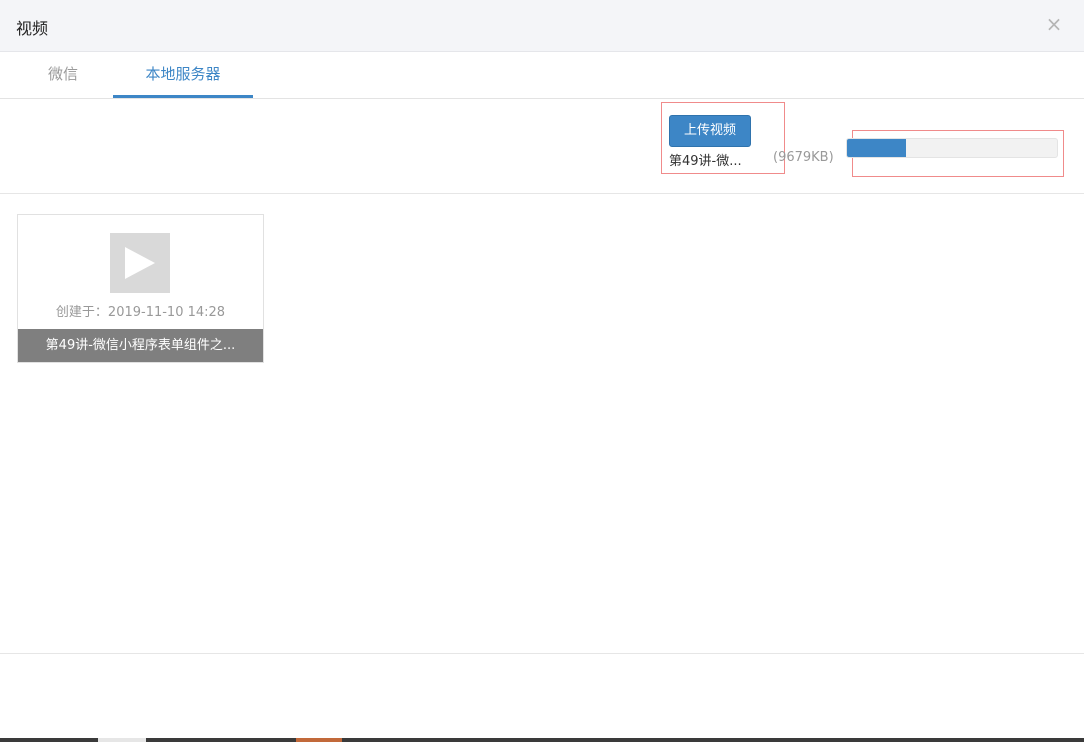  I want to click on upload-video-button: 上传视频, so click(710, 131).